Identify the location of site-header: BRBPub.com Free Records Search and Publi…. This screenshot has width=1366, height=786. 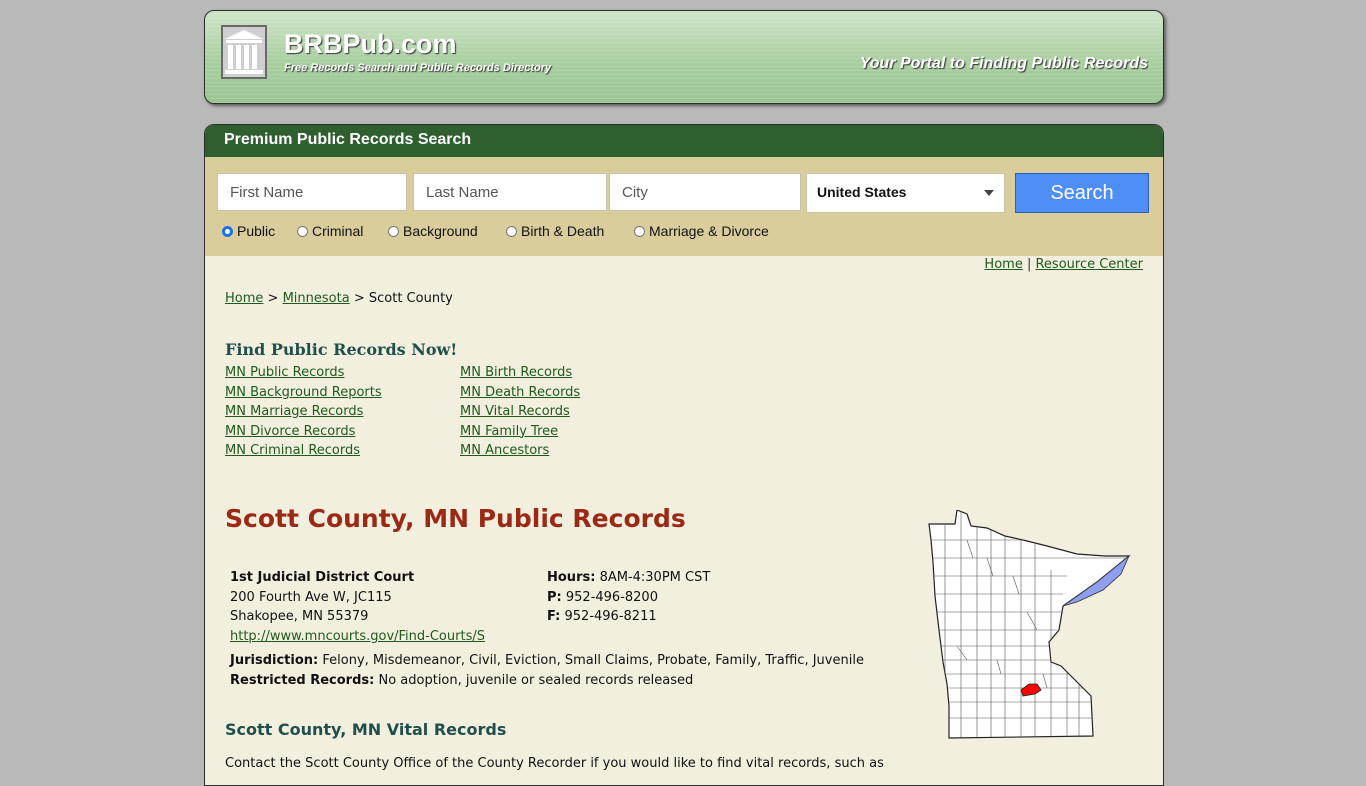
(684, 57).